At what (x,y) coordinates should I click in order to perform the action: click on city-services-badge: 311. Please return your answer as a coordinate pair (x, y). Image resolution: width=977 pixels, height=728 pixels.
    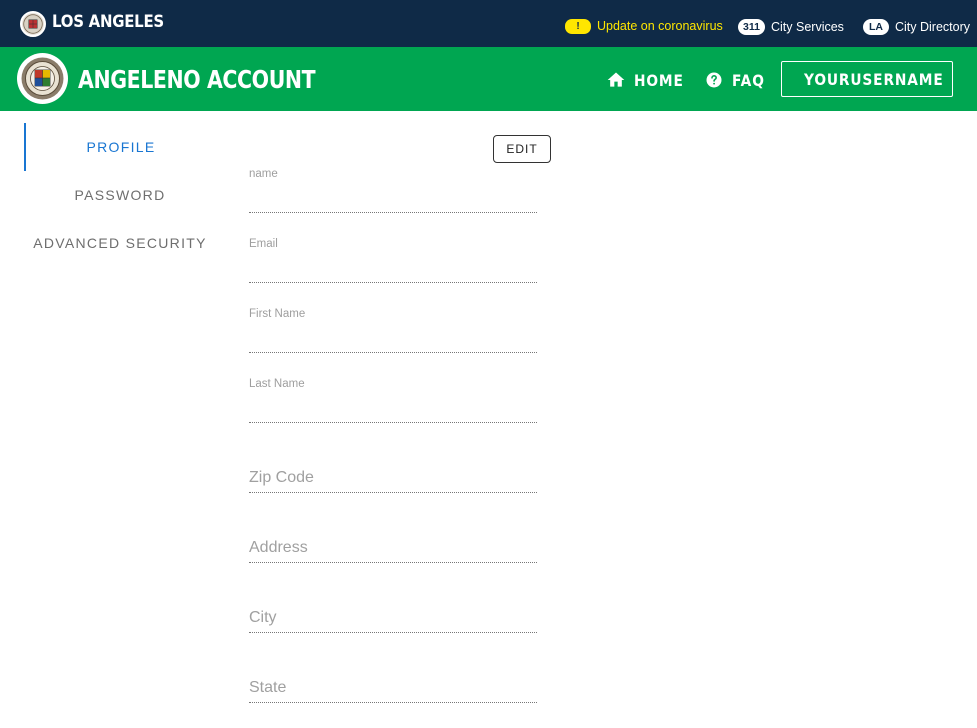
    Looking at the image, I should click on (751, 27).